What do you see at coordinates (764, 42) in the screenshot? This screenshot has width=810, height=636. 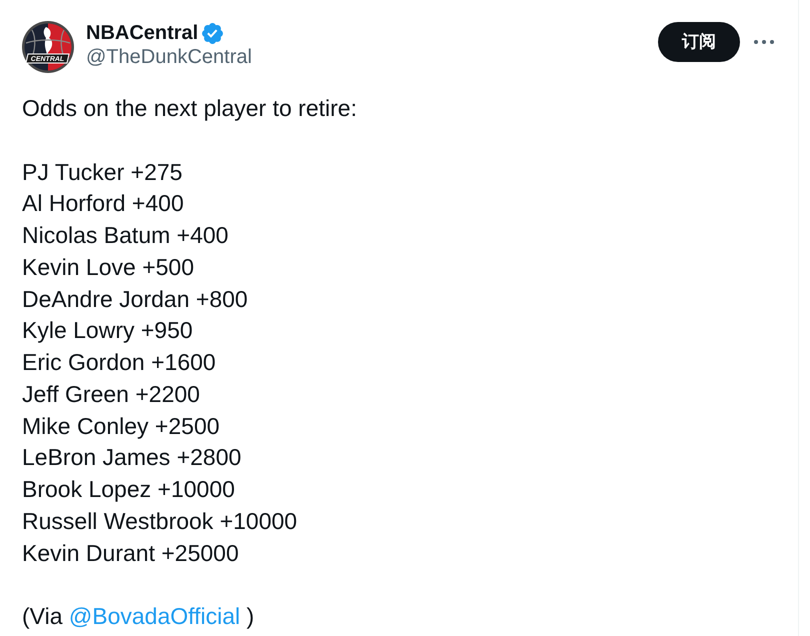 I see `more-icon` at bounding box center [764, 42].